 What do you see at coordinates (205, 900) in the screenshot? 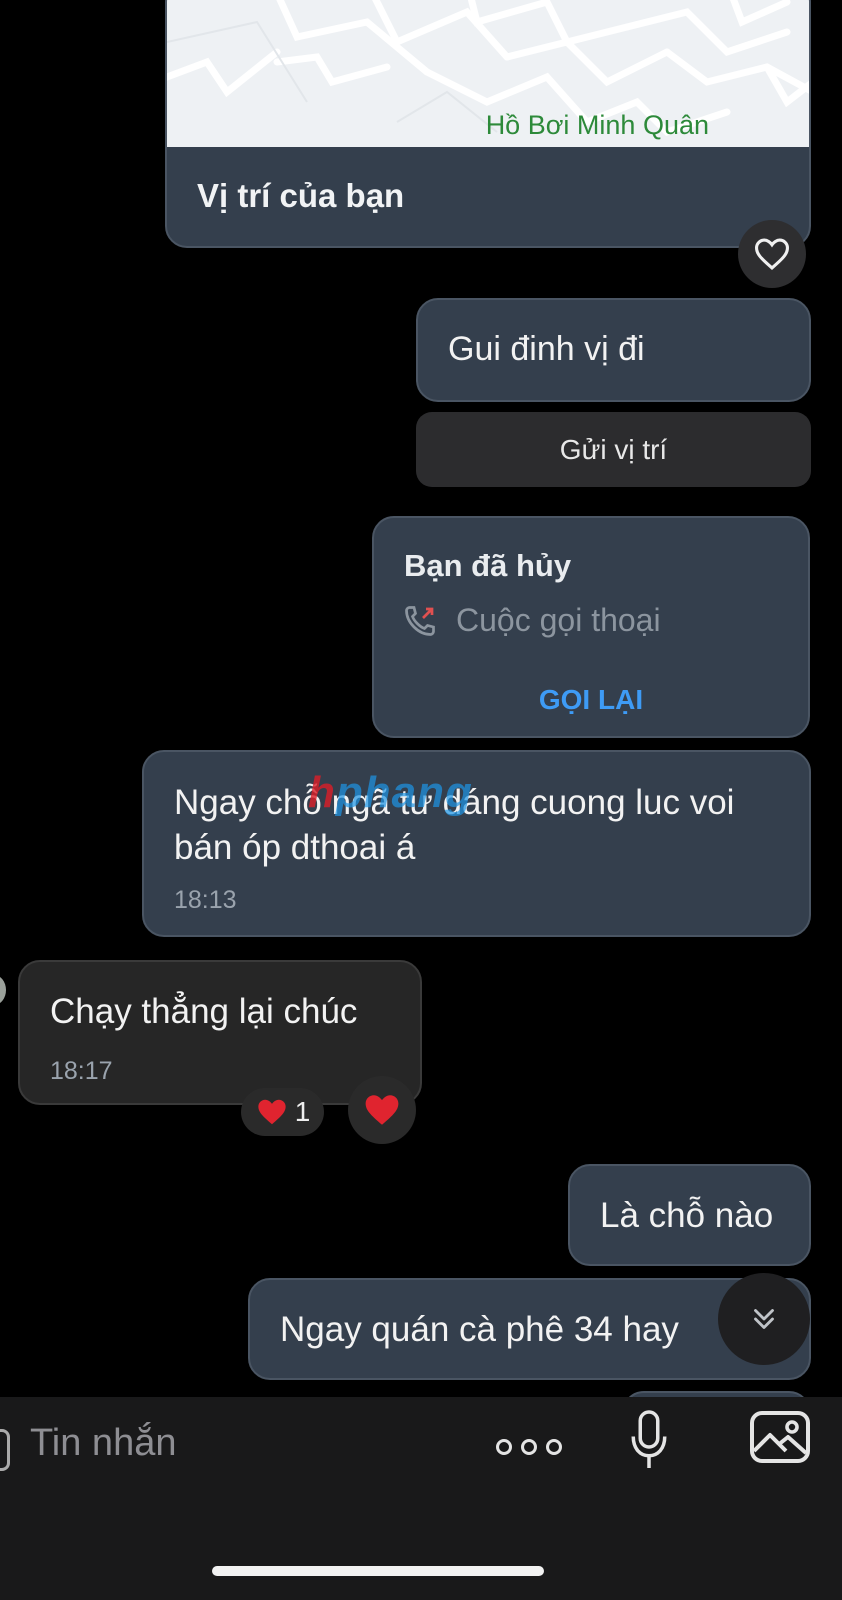
I see `message-time: 18:13` at bounding box center [205, 900].